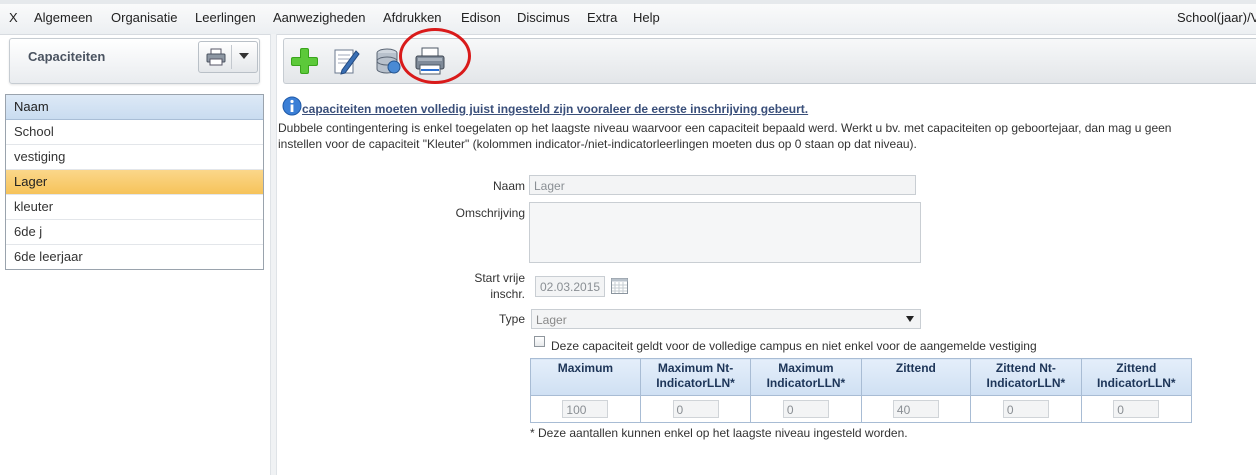 This screenshot has height=475, width=1256. What do you see at coordinates (1216, 17) in the screenshot?
I see `school-year-selector: School(jaar)/V` at bounding box center [1216, 17].